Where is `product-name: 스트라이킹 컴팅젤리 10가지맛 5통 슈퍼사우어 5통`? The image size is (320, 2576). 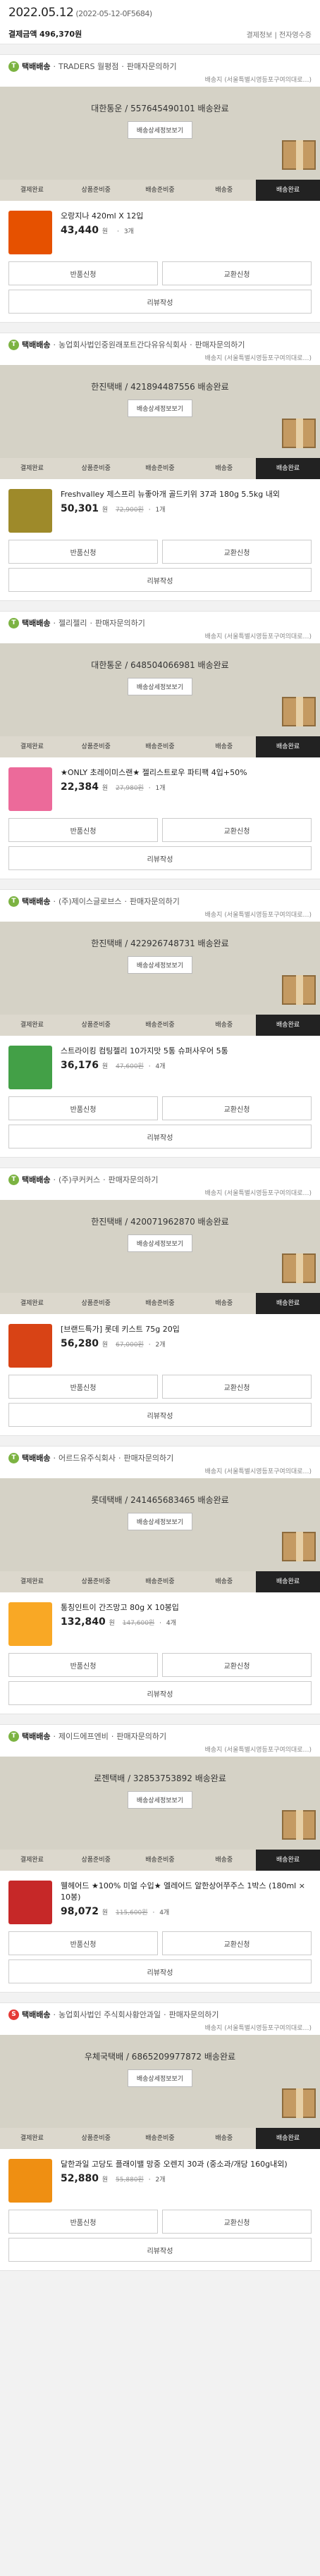
product-name: 스트라이킹 컴팅젤리 10가지맛 5통 슈퍼사우어 5통 is located at coordinates (144, 1051).